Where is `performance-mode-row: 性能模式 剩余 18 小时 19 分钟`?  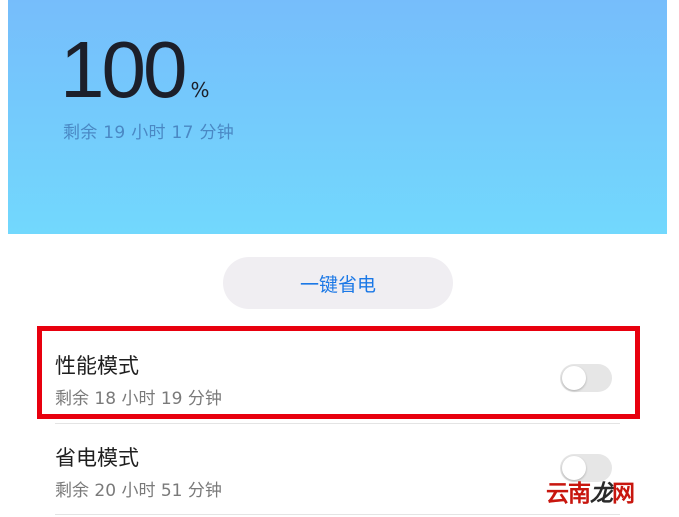
performance-mode-row: 性能模式 剩余 18 小时 19 分钟 is located at coordinates (330, 380).